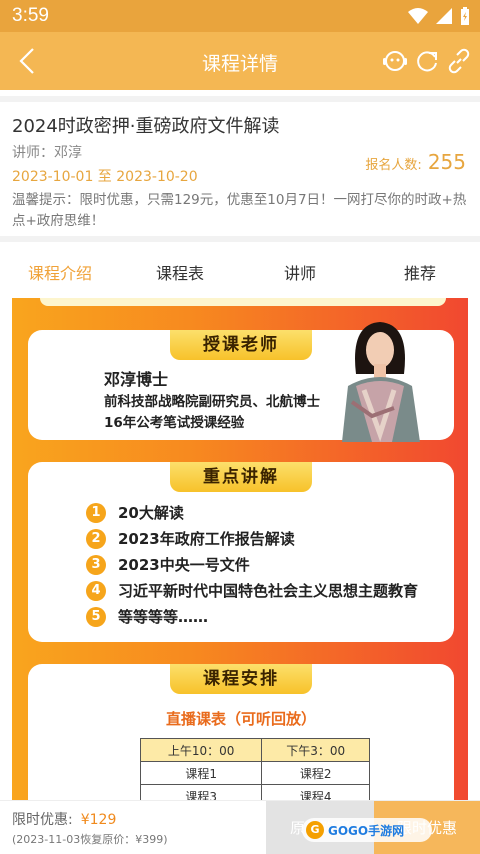 The image size is (480, 854). I want to click on price-value: ¥129, so click(98, 820).